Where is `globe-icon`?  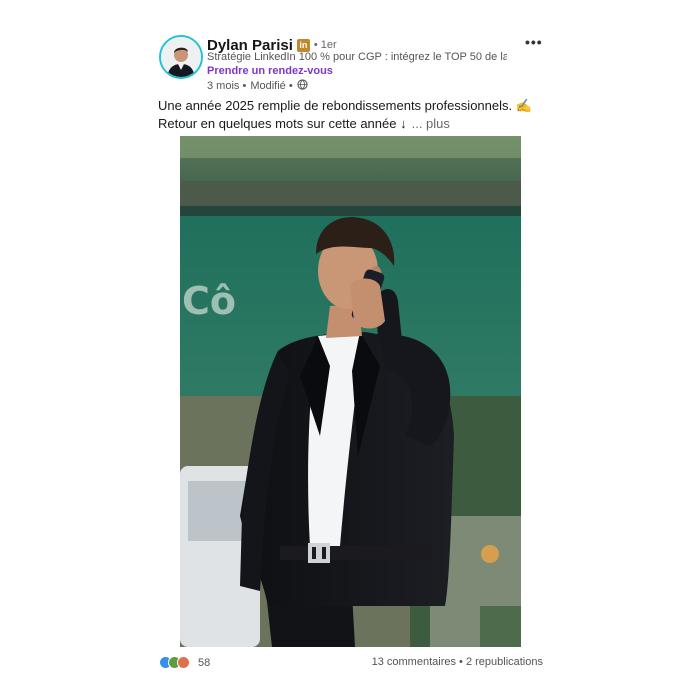 globe-icon is located at coordinates (302, 86).